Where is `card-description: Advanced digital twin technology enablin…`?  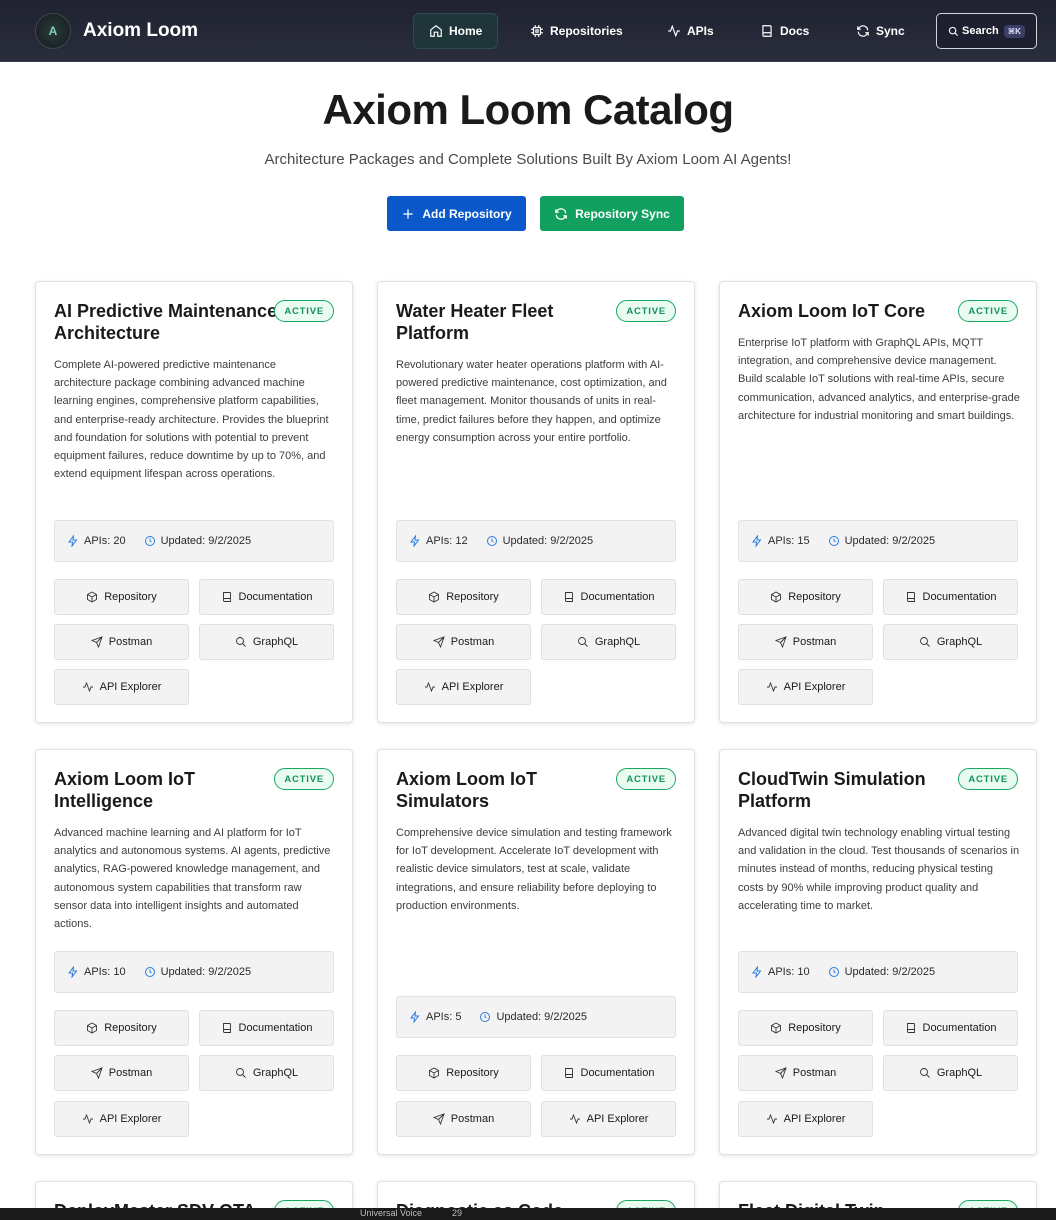 card-description: Advanced digital twin technology enablin… is located at coordinates (879, 869).